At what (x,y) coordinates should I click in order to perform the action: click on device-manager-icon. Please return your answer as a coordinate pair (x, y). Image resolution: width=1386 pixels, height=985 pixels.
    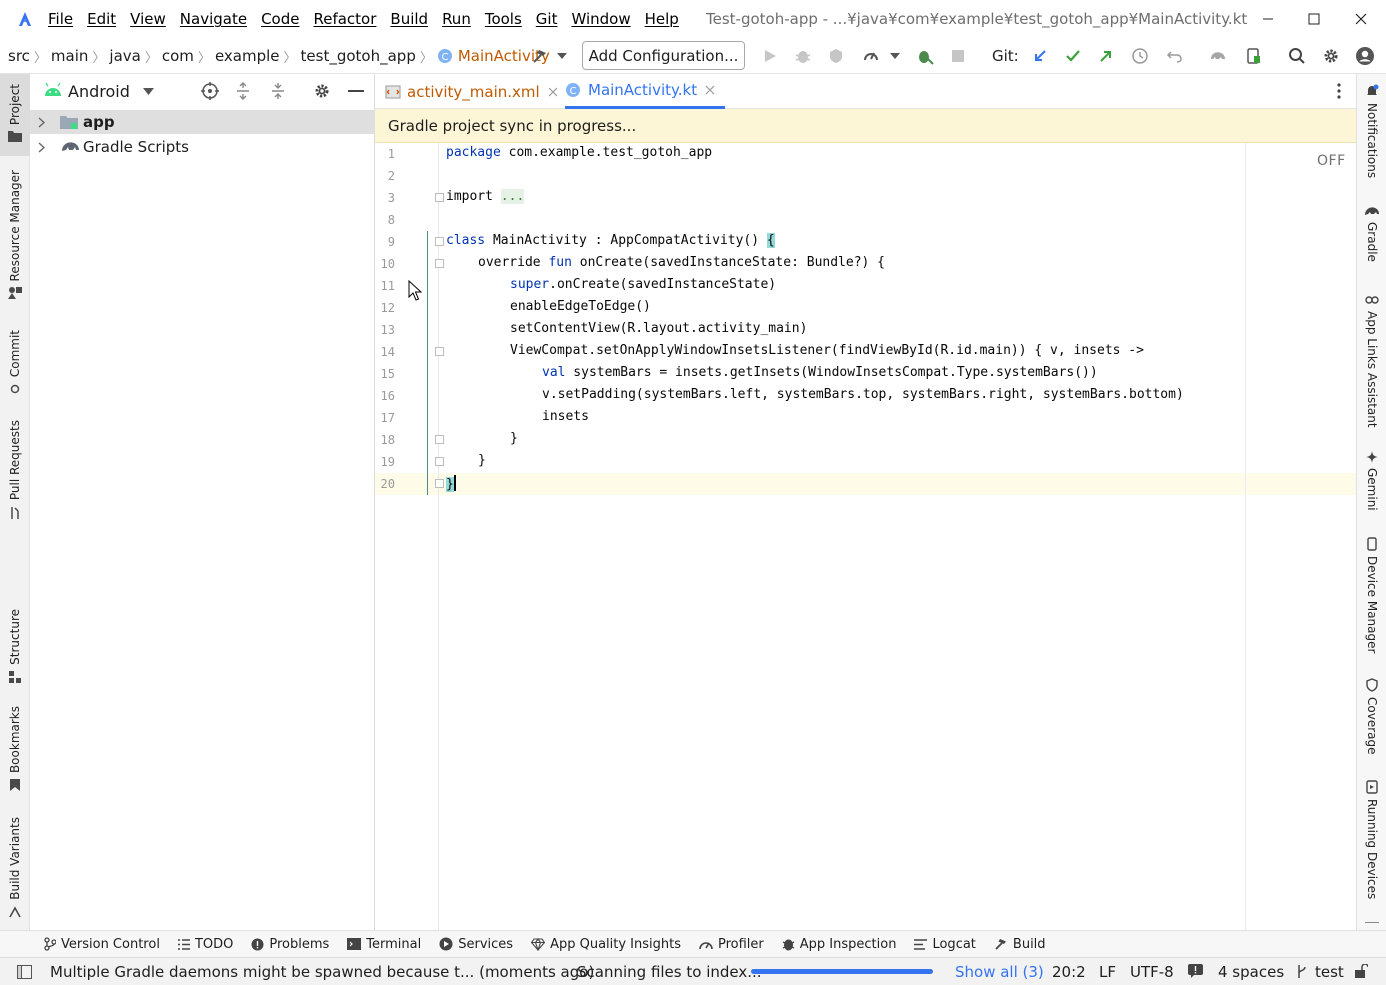
    Looking at the image, I should click on (1253, 56).